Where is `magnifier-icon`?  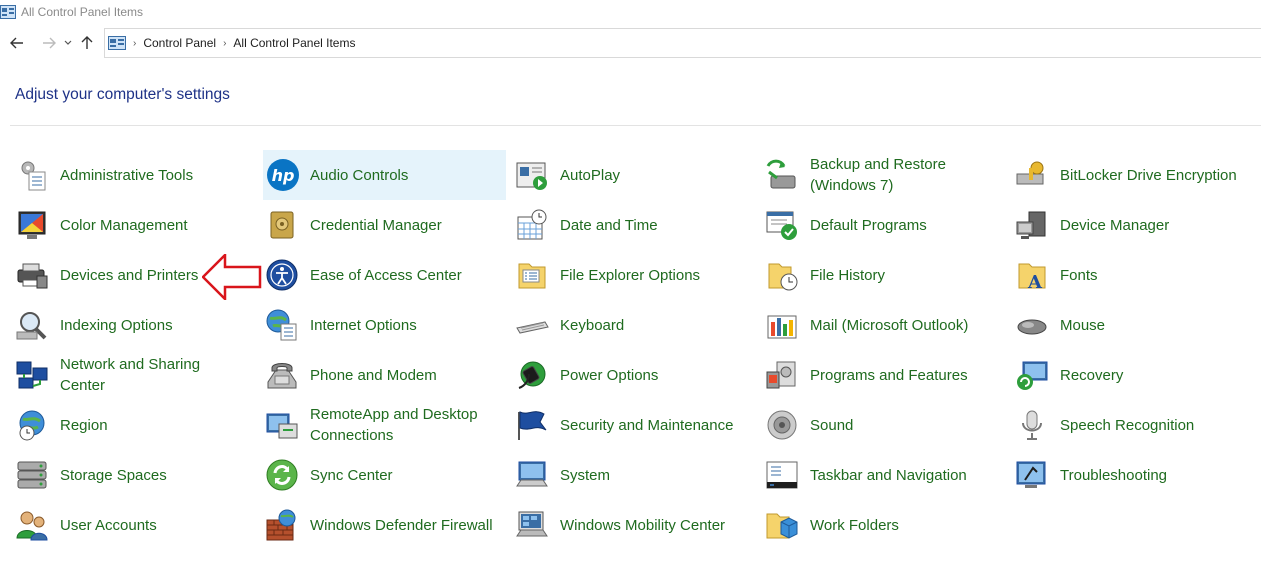
magnifier-icon is located at coordinates (31, 326).